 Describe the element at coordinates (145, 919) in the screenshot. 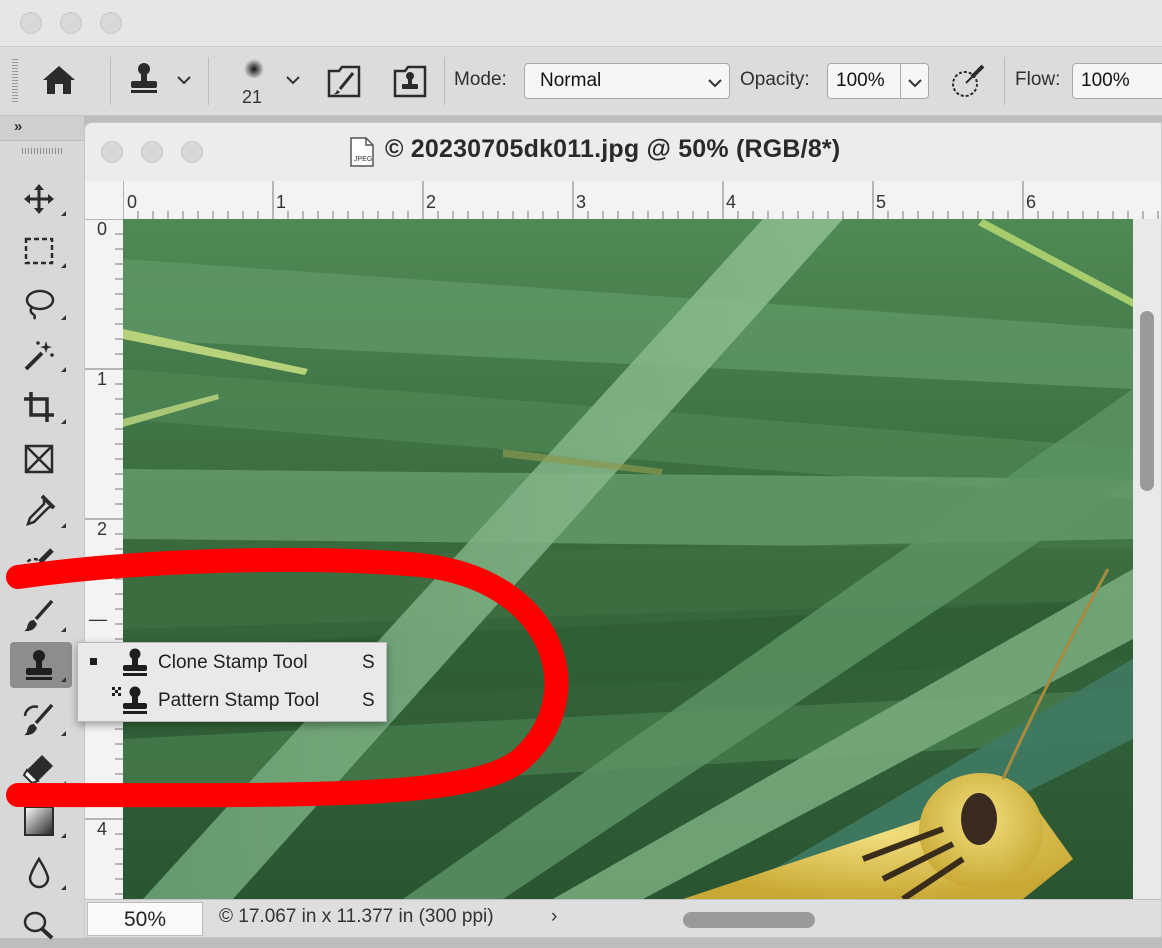

I see `zoom-level-field: 50%` at that location.